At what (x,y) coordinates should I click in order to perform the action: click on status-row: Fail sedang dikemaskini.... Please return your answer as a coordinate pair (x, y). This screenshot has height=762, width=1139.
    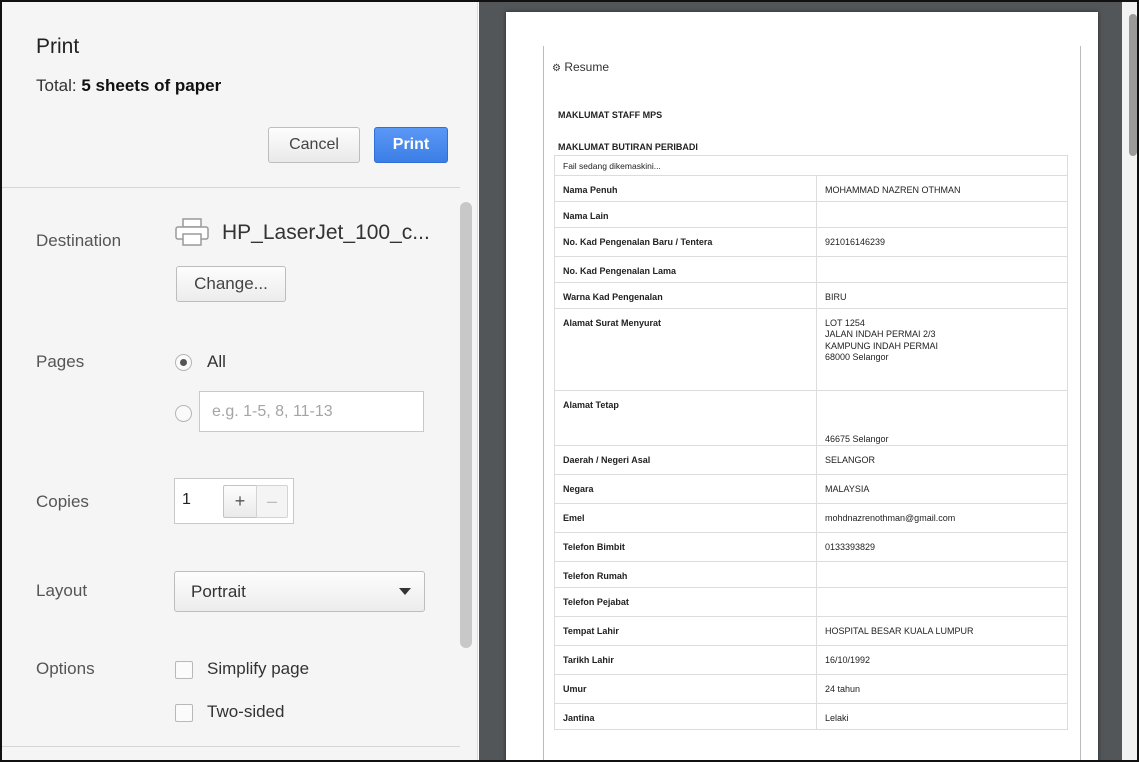
    Looking at the image, I should click on (811, 165).